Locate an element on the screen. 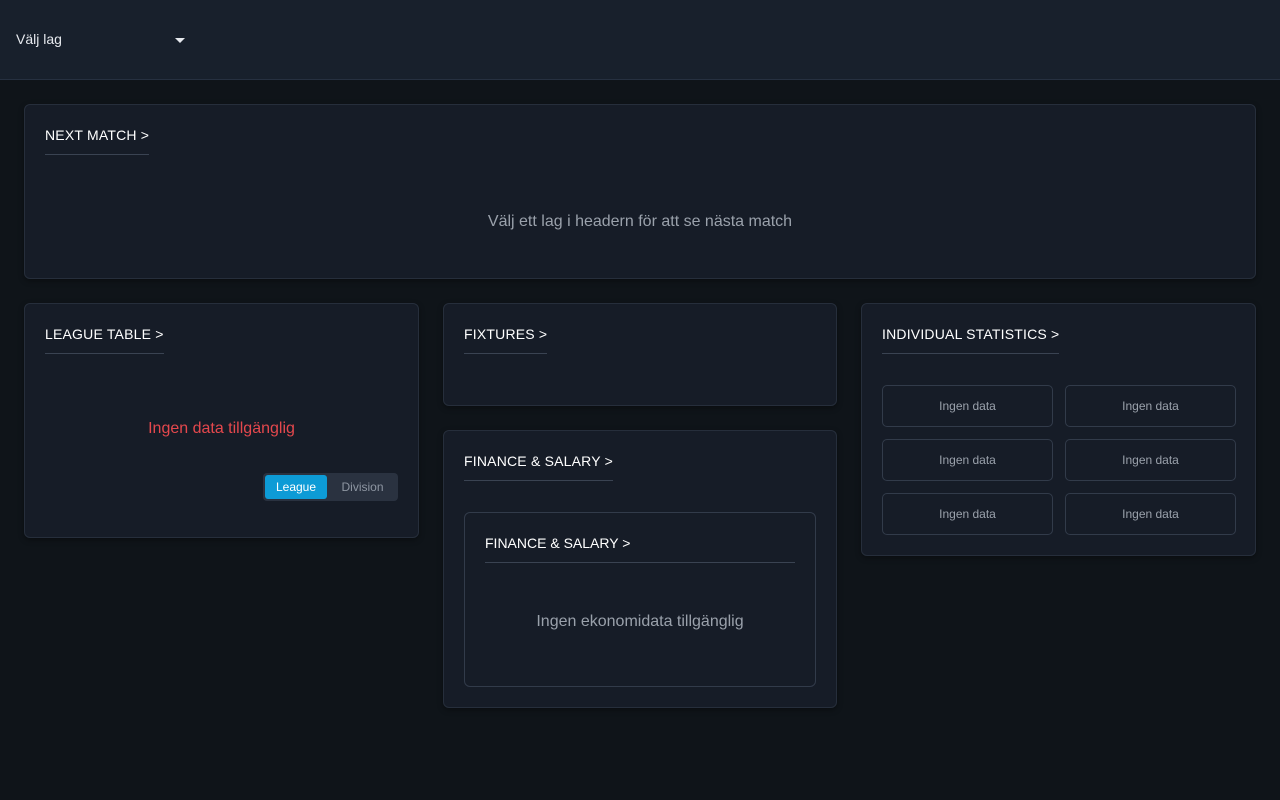 The width and height of the screenshot is (1280, 800). finance-inner-title: FINANCE & SALARY > is located at coordinates (640, 549).